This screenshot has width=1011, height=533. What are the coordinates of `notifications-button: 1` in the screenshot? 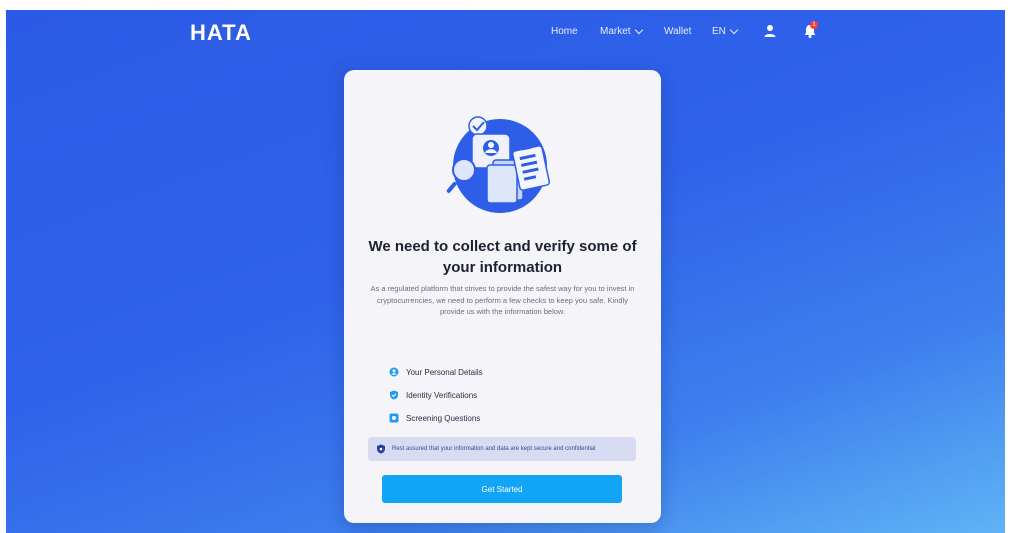 It's located at (810, 30).